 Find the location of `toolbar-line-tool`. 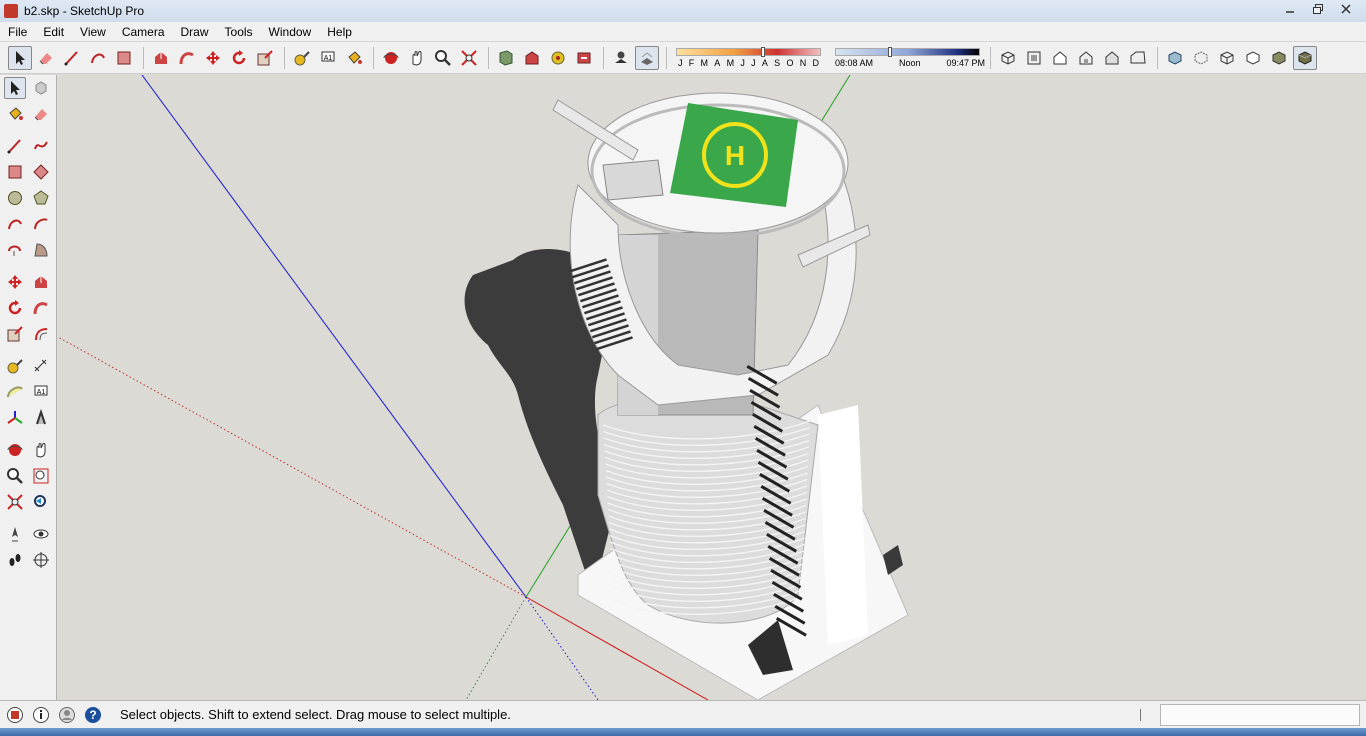

toolbar-line-tool is located at coordinates (72, 58).